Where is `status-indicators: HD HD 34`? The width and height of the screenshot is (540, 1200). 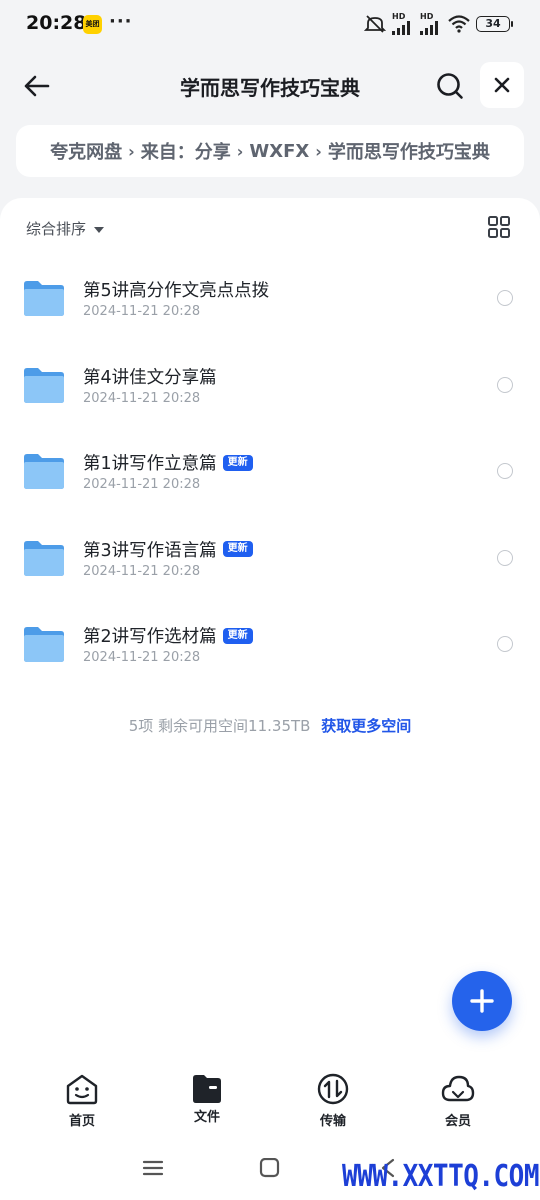
status-indicators: HD HD 34 is located at coordinates (438, 24).